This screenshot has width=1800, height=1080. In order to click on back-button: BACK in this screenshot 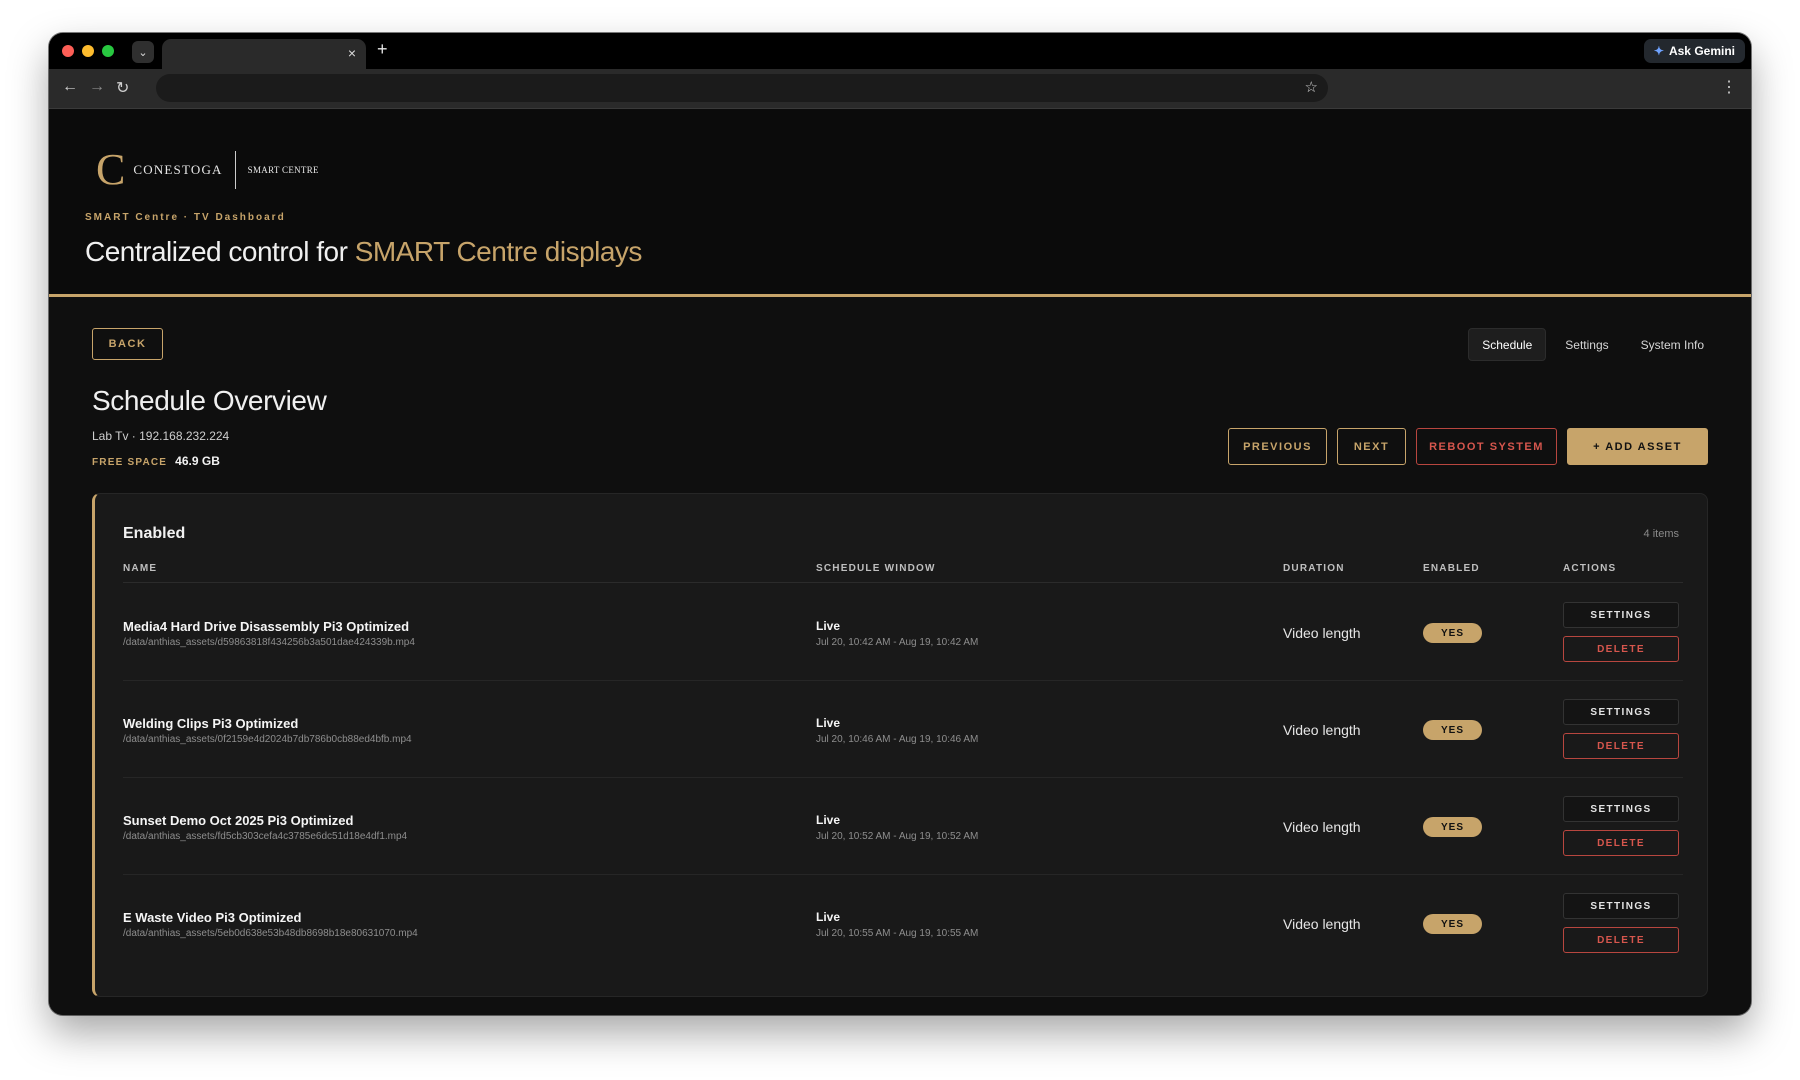, I will do `click(127, 344)`.